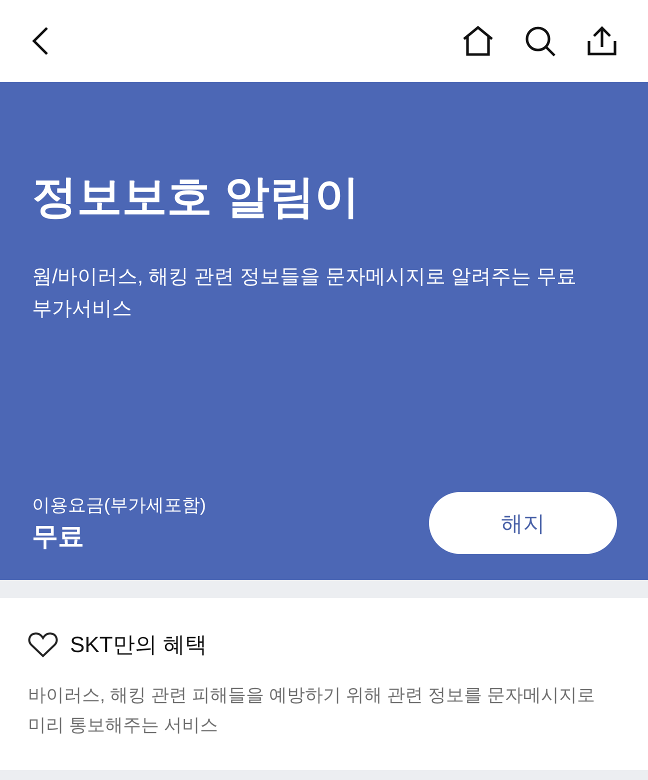 The height and width of the screenshot is (780, 648). I want to click on back-icon, so click(40, 41).